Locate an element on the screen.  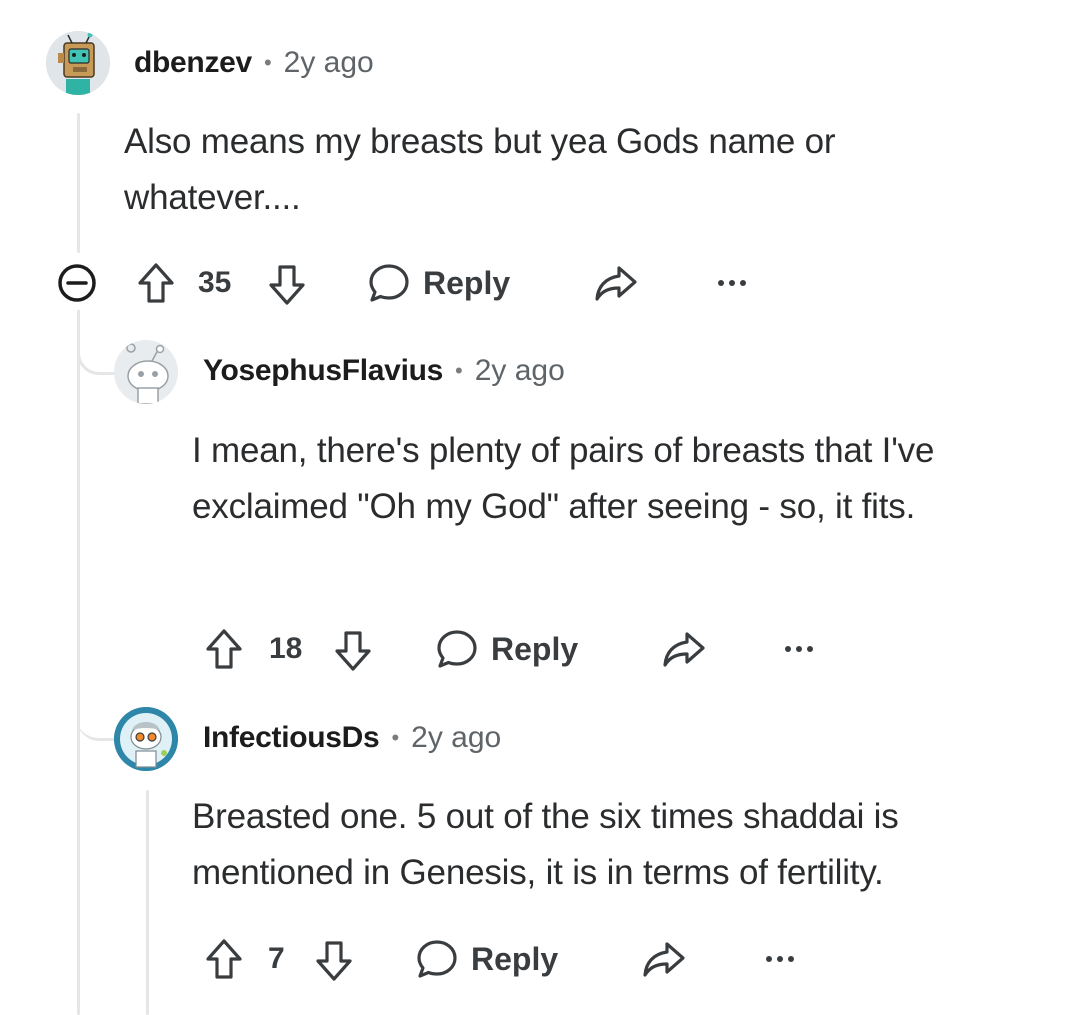
comment-actions: 7 Reply is located at coordinates (540, 958).